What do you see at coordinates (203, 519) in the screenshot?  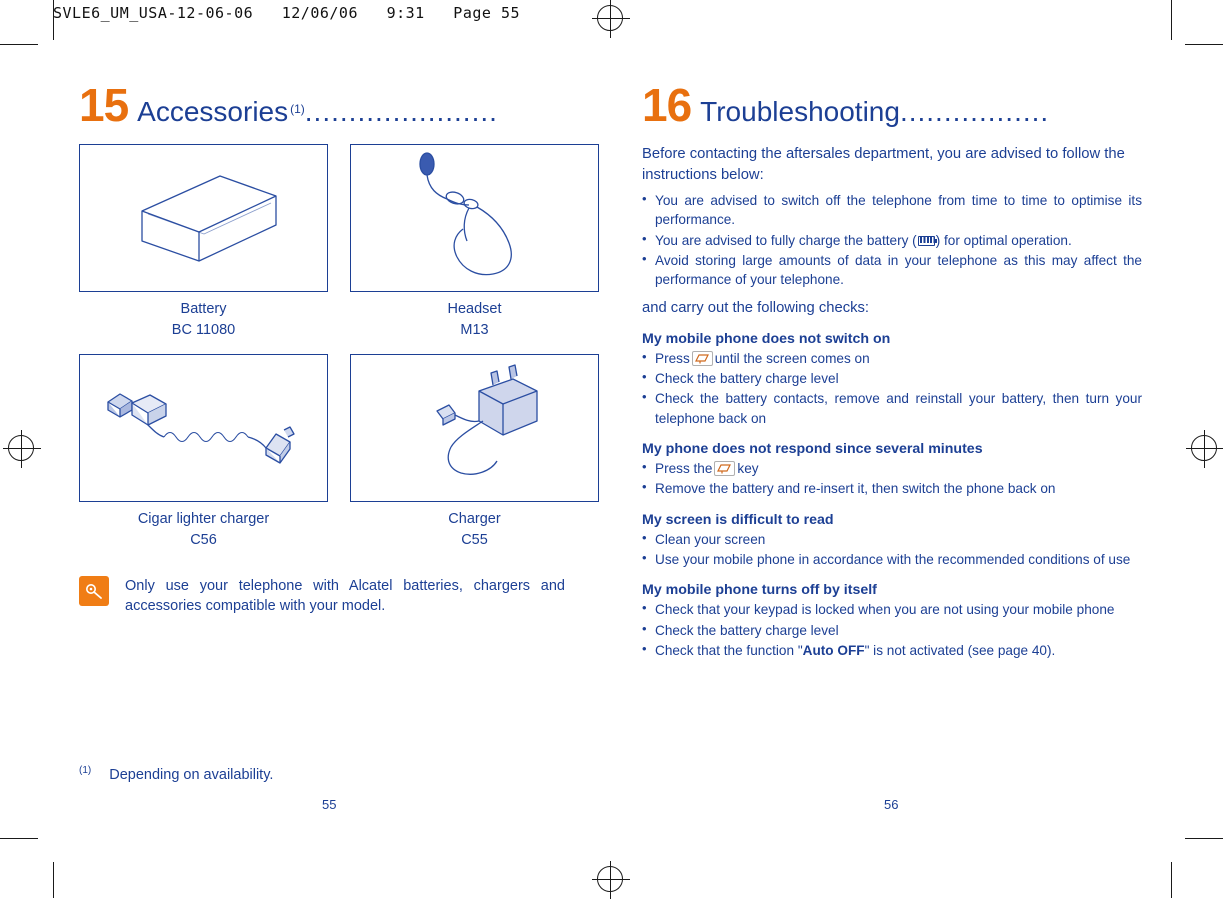 I see `accessory-name: Cigar lighter charger` at bounding box center [203, 519].